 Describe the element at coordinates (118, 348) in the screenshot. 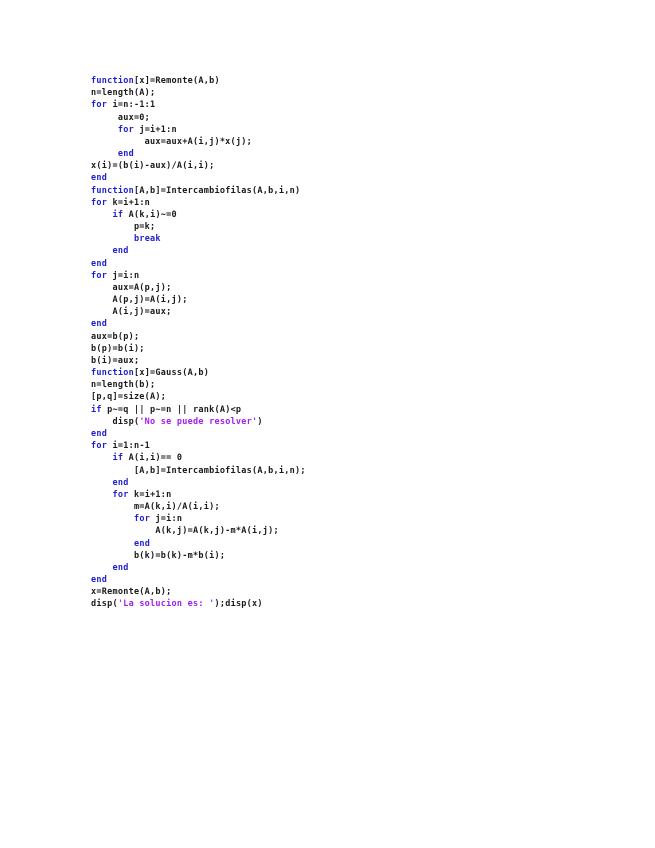

I see `code-token: b(p)=b(i);` at that location.